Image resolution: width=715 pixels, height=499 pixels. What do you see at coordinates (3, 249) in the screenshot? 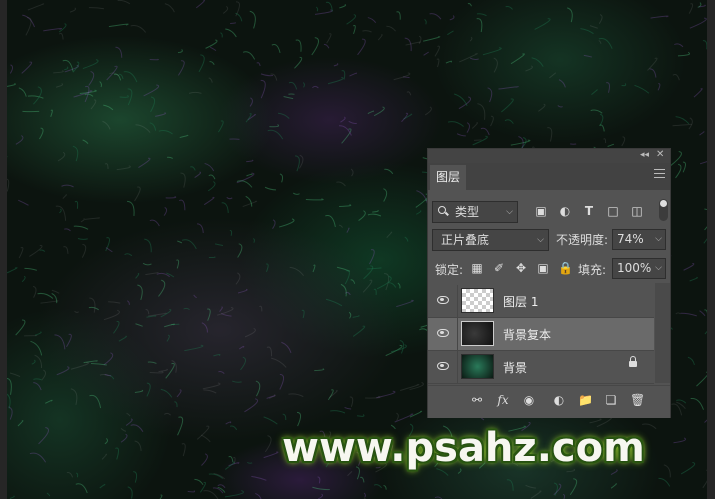
I see `canvas-edge-left` at bounding box center [3, 249].